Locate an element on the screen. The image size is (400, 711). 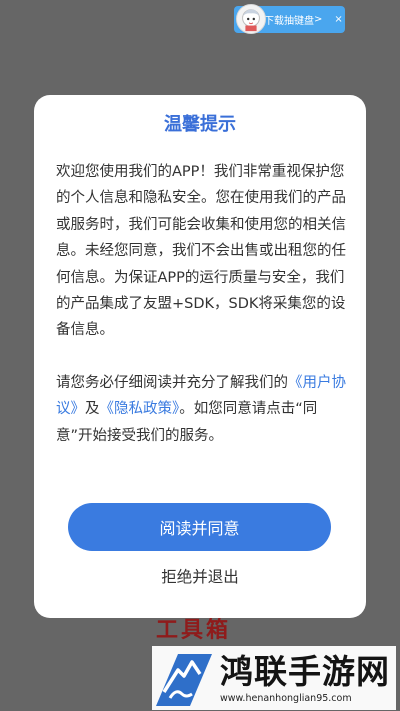
brand-name: 鸿联手游网 is located at coordinates (305, 671).